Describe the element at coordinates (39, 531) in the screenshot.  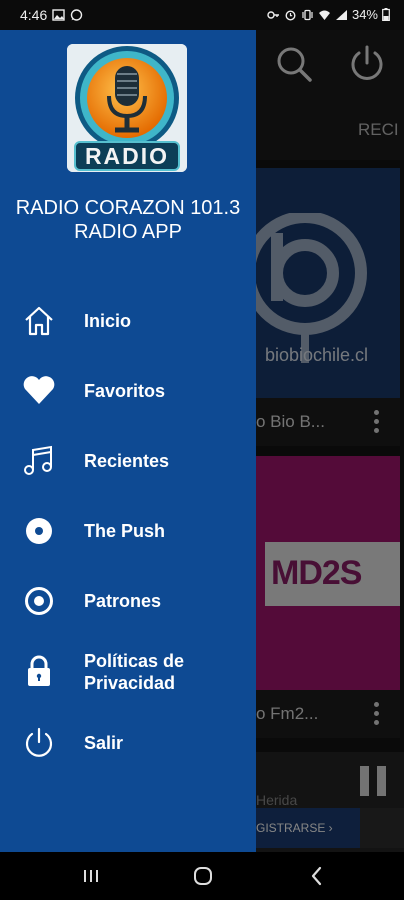
I see `disc-icon` at that location.